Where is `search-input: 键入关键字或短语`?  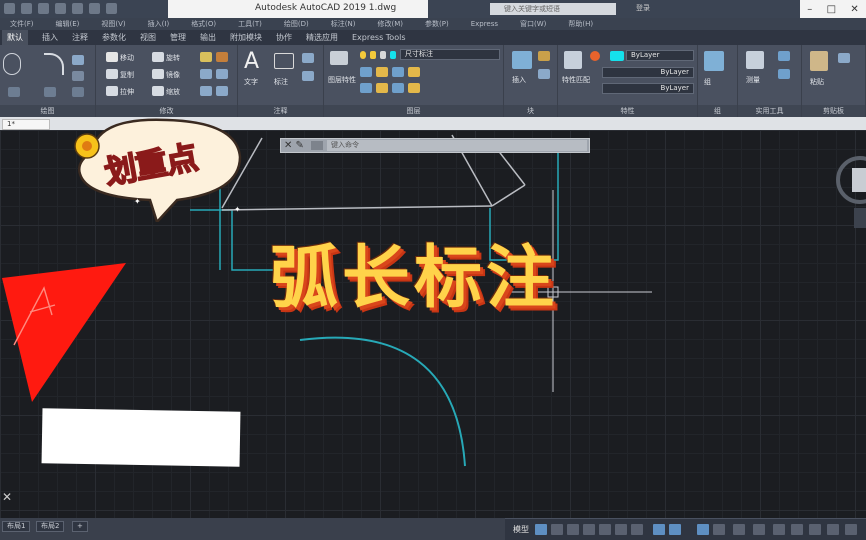
search-input: 键入关键字或短语 is located at coordinates (553, 9).